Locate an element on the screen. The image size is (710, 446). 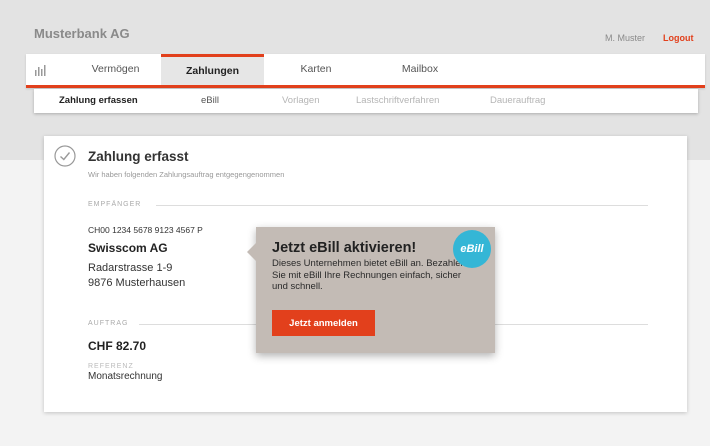
recipient-section-label: EMPFÄNGER is located at coordinates (115, 204).